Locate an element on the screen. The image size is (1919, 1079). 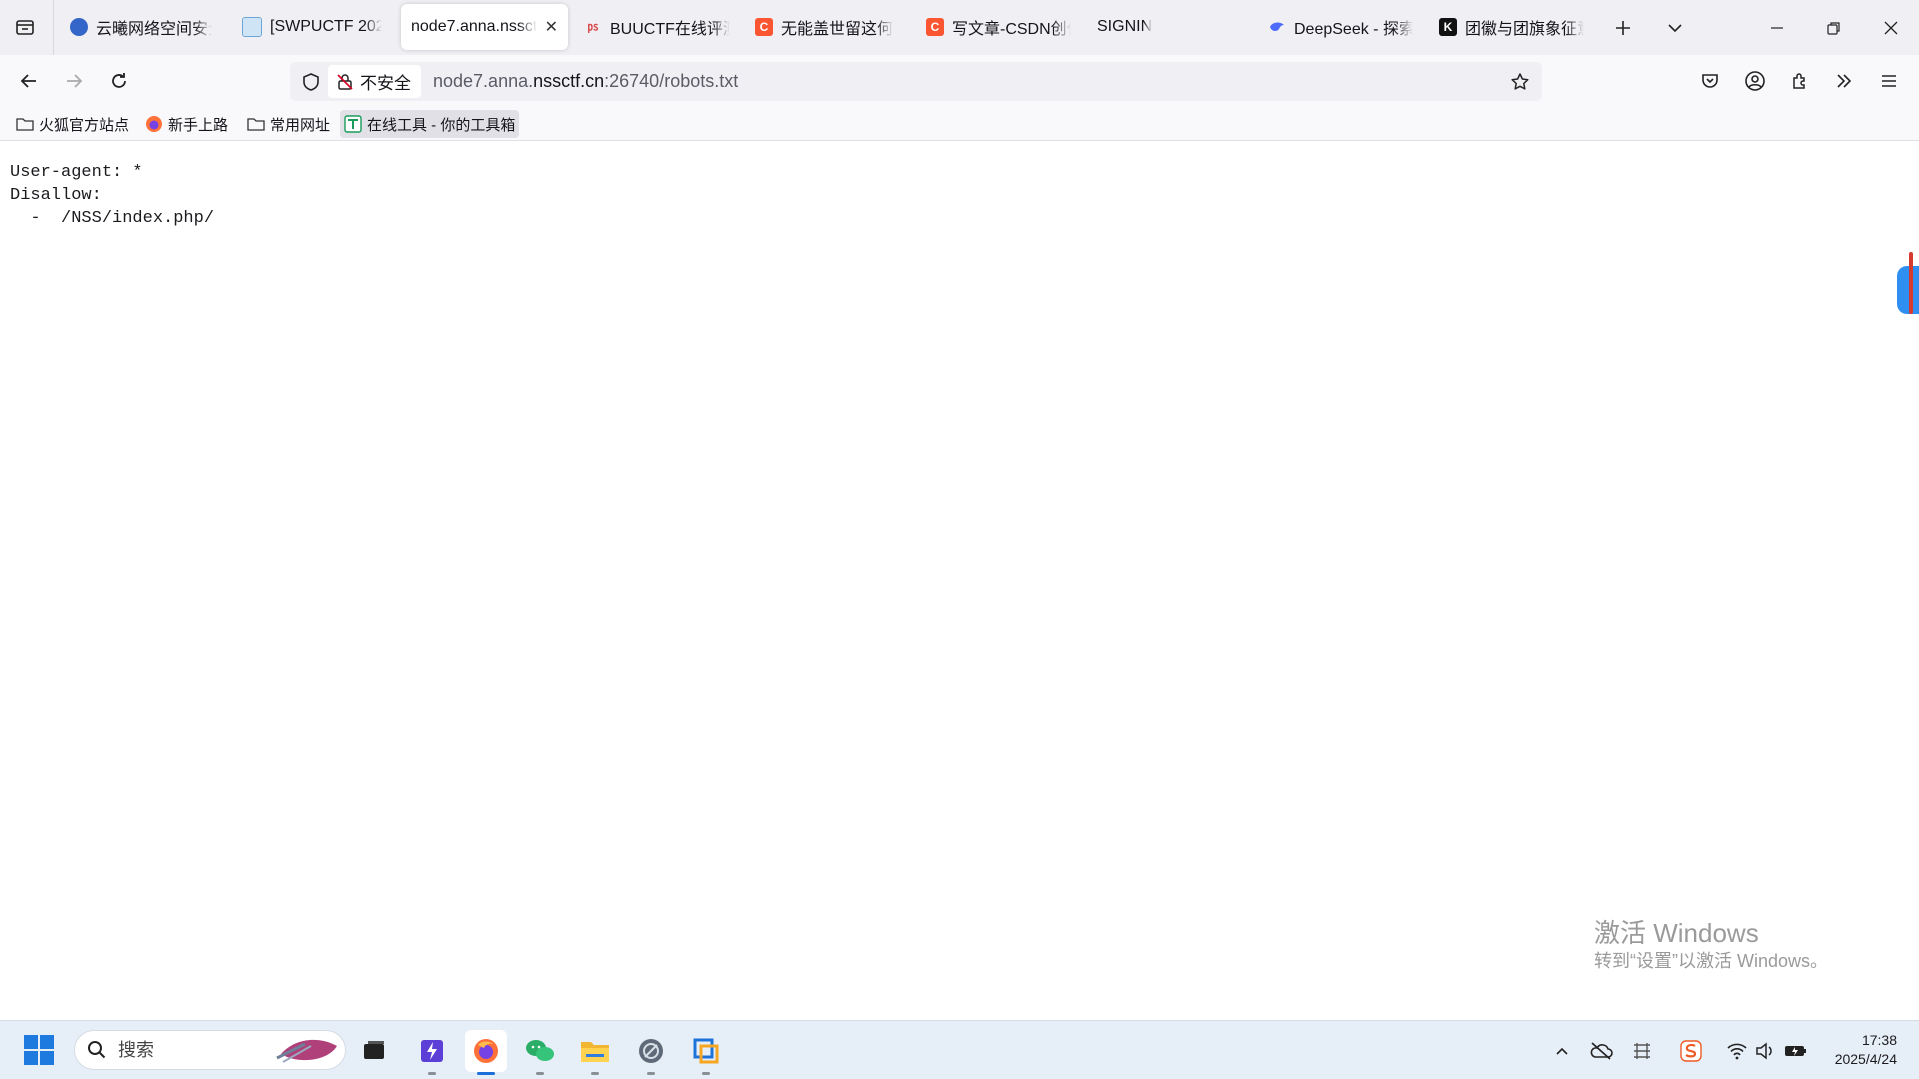
url-text: node7.anna.nssctf.cn:26740/robots.txt is located at coordinates (585, 81).